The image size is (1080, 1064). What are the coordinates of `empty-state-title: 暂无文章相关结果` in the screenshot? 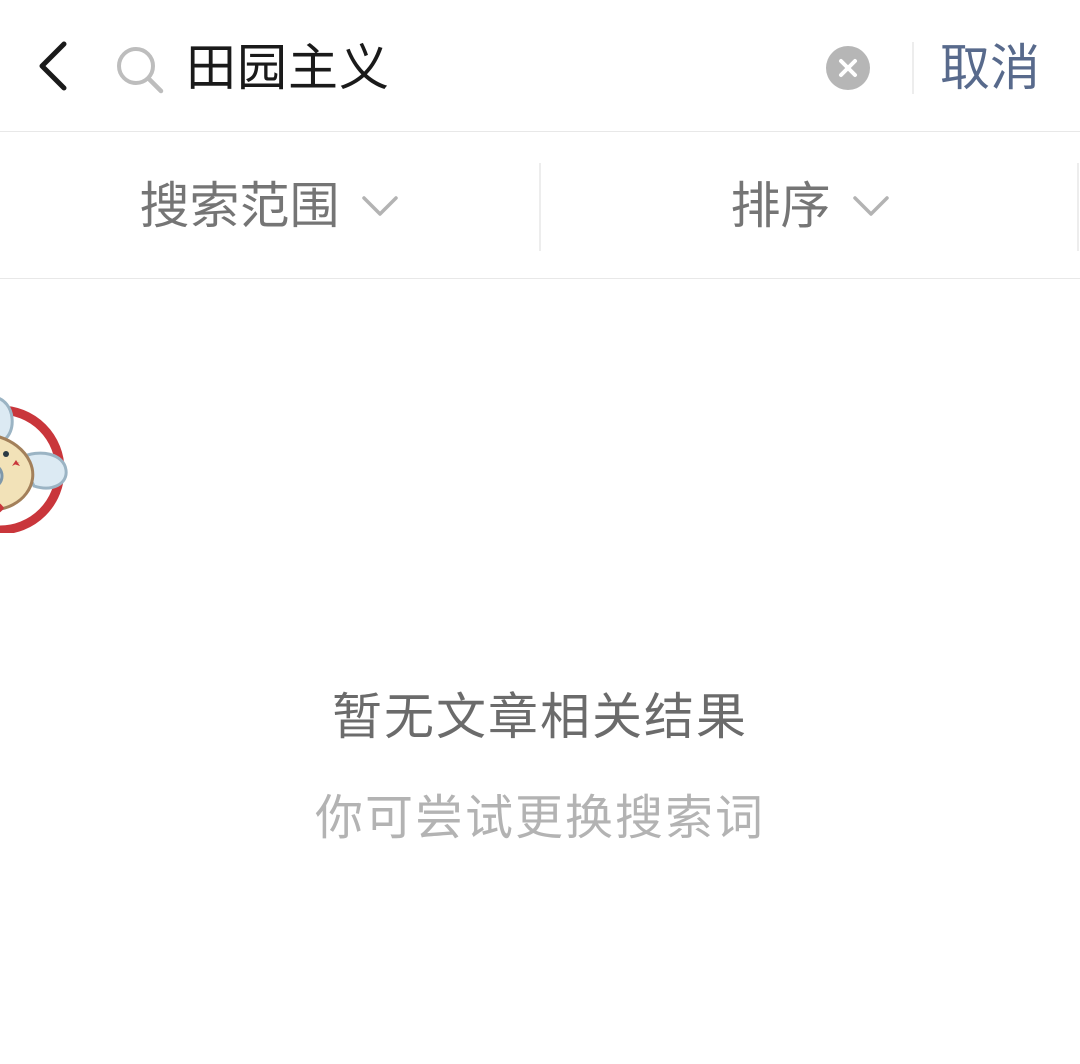 It's located at (540, 717).